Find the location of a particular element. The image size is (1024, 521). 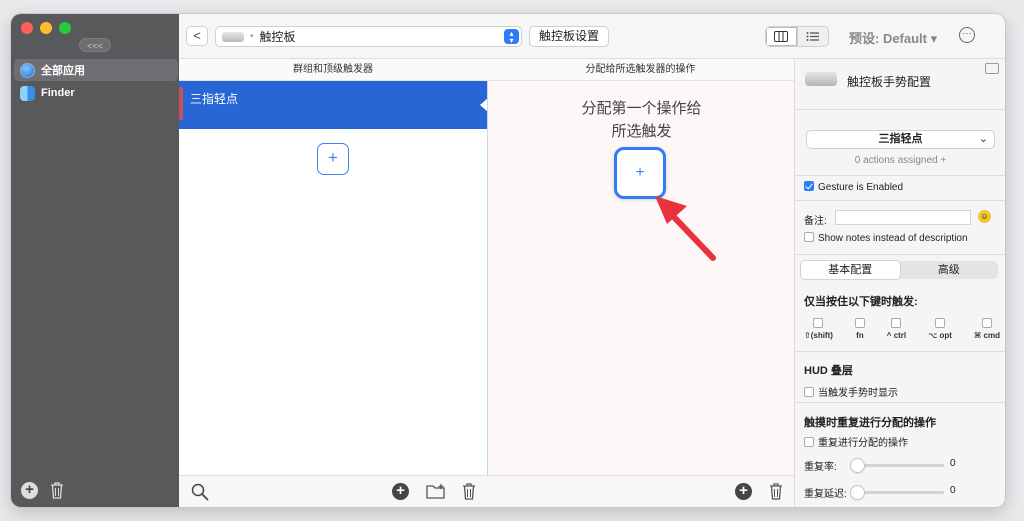

repeat-rate-slider is located at coordinates (897, 465).